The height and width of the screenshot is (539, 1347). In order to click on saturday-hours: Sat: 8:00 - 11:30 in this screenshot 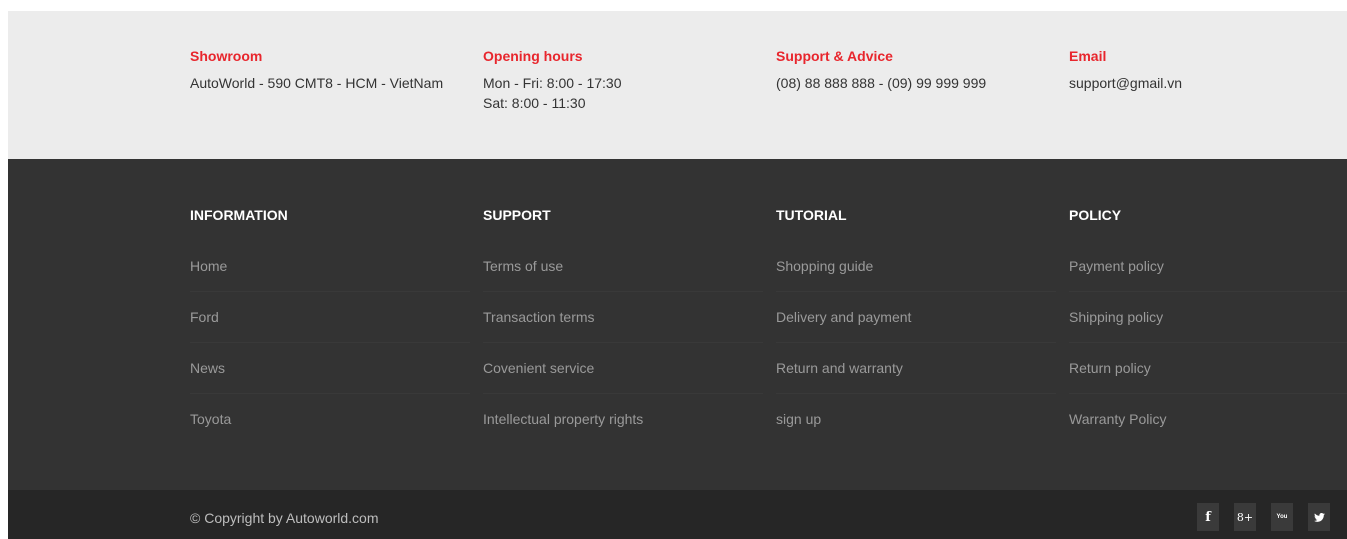, I will do `click(534, 103)`.